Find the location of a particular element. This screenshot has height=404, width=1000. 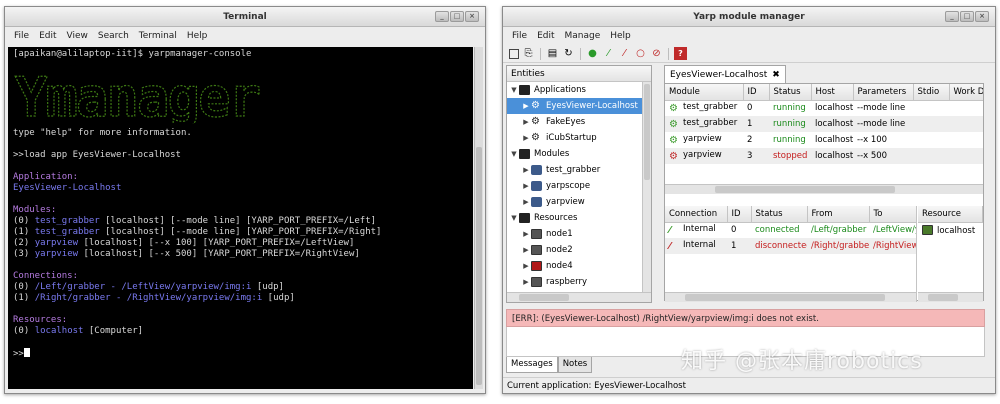

tree-item: ▶ yarpscope is located at coordinates (579, 186).